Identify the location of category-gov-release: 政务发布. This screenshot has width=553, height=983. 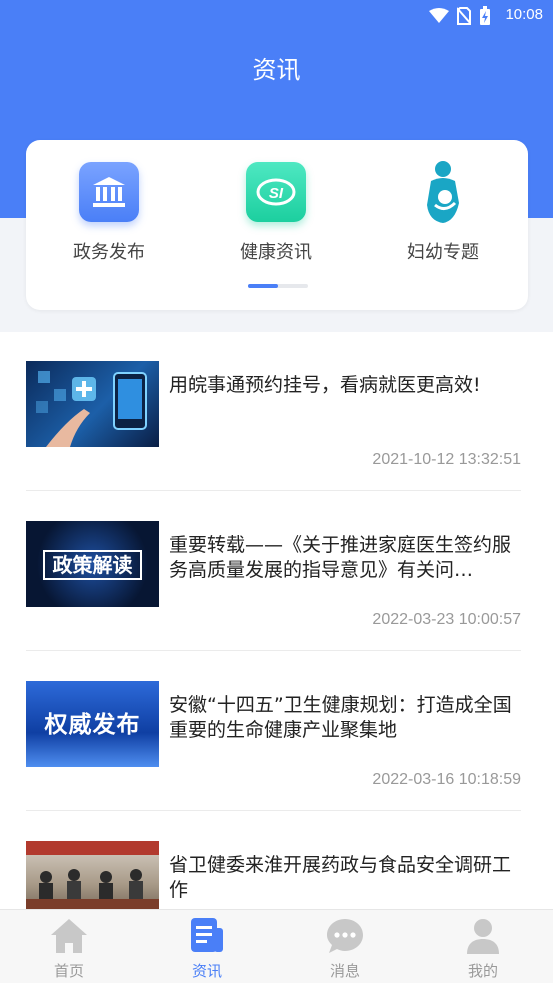
(109, 213).